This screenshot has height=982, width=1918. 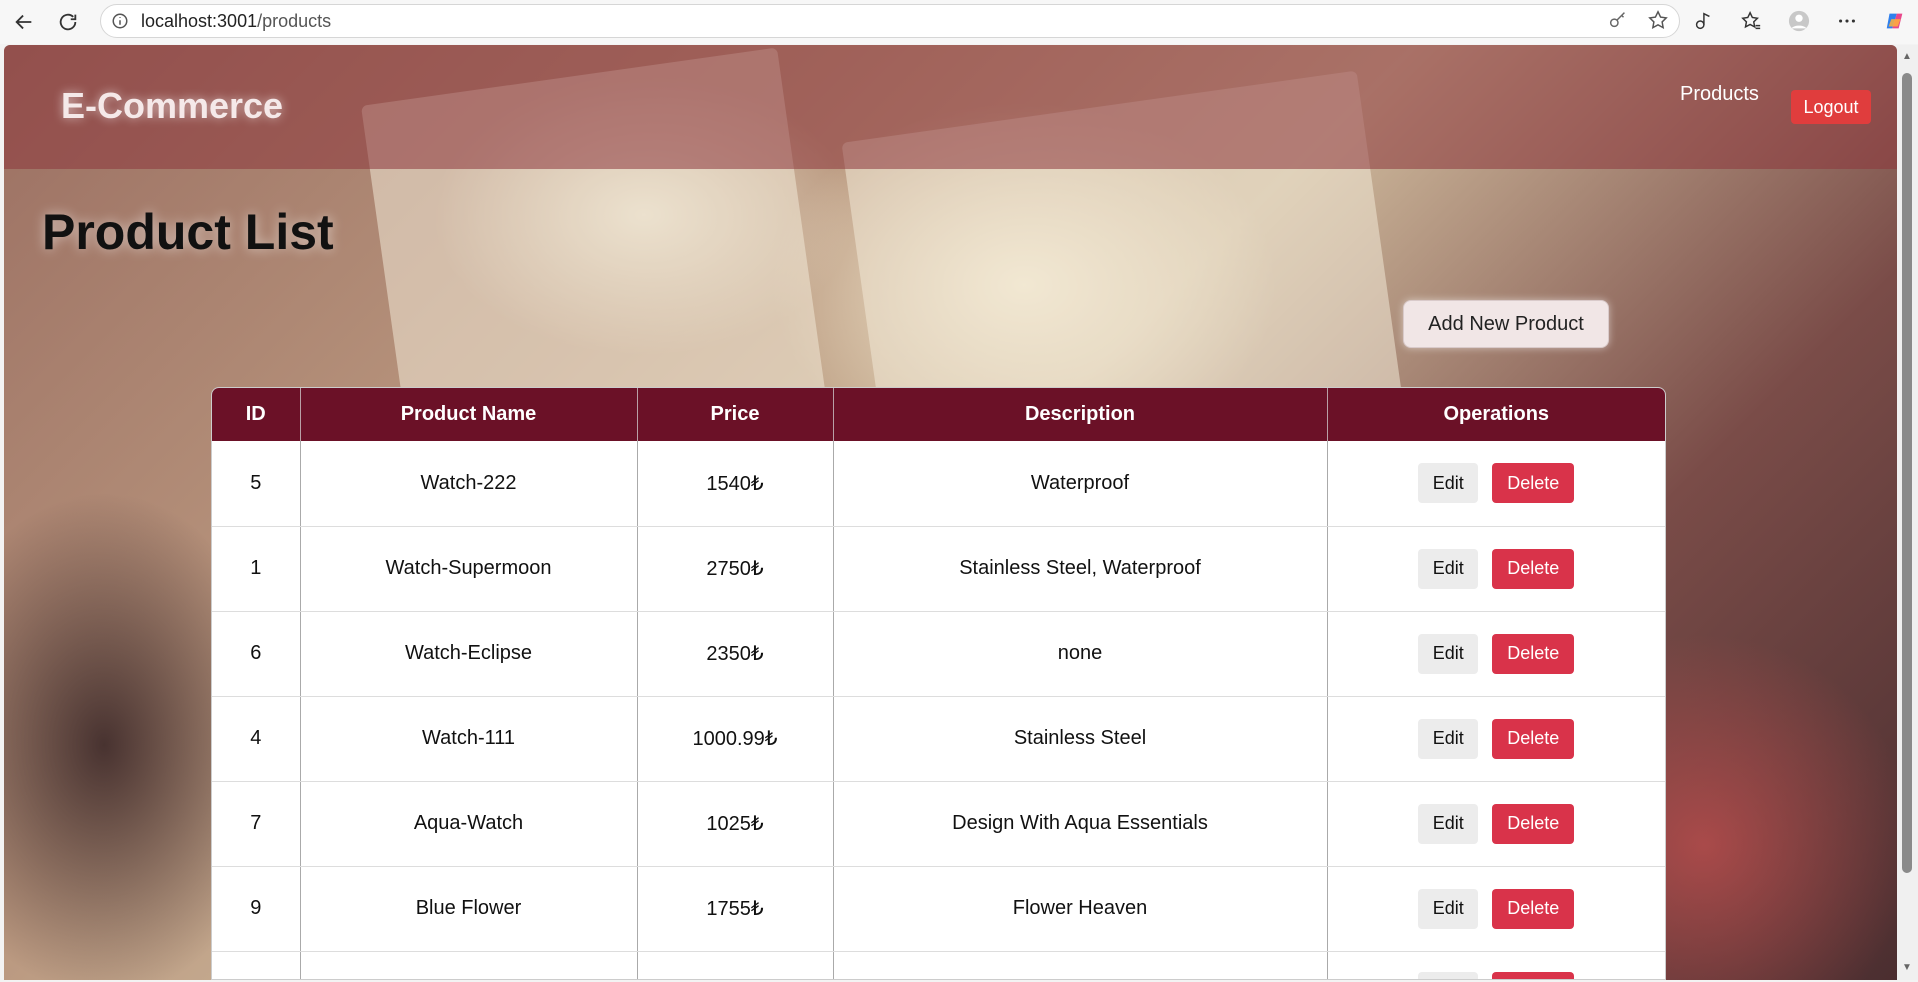 I want to click on cell-description: Flower Heaven, so click(x=1080, y=909).